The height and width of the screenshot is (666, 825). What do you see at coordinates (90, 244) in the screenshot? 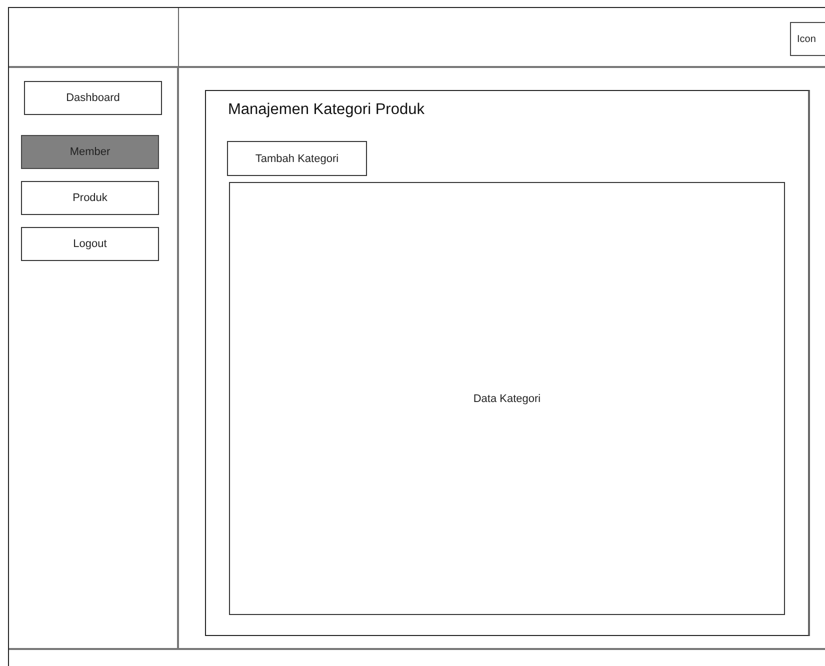
I see `sidebar-item: Logout` at bounding box center [90, 244].